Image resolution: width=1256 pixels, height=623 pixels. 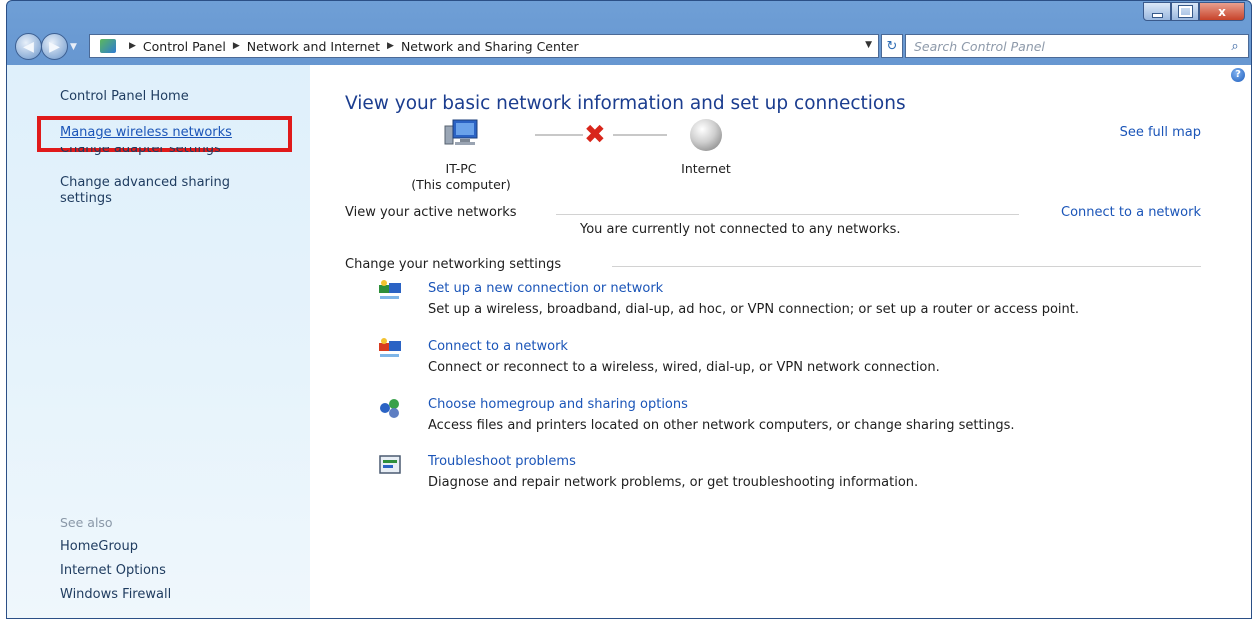 I want to click on setup-connection-link: Set up a new connection or network, so click(x=545, y=288).